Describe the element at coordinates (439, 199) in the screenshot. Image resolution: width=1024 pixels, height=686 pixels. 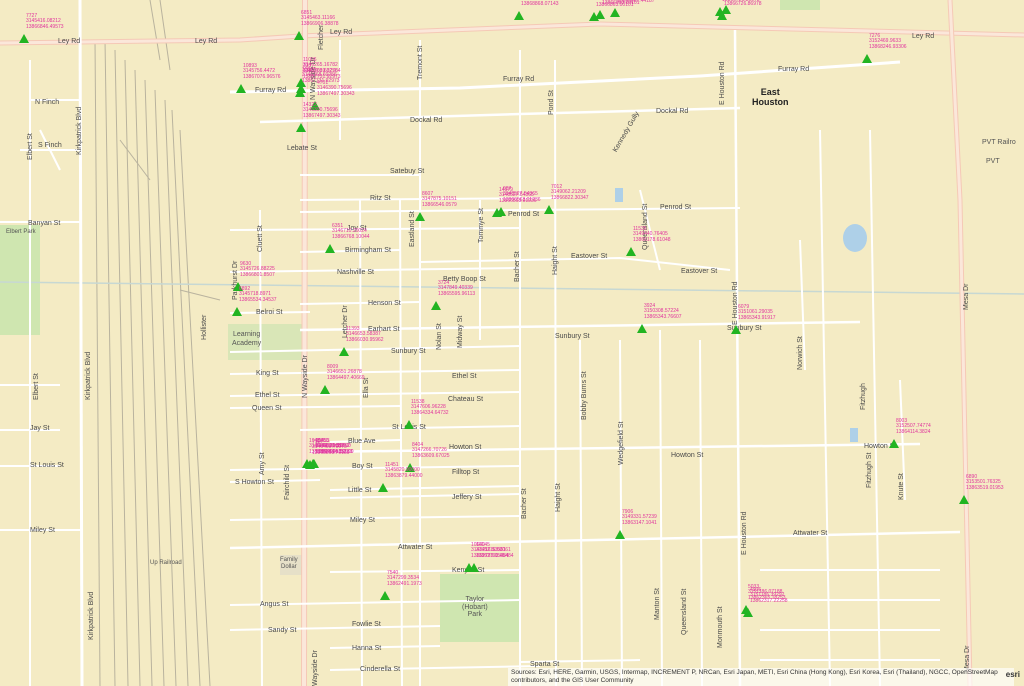
I see `point-label: 8607 3147875.10151 13866546.0579` at that location.